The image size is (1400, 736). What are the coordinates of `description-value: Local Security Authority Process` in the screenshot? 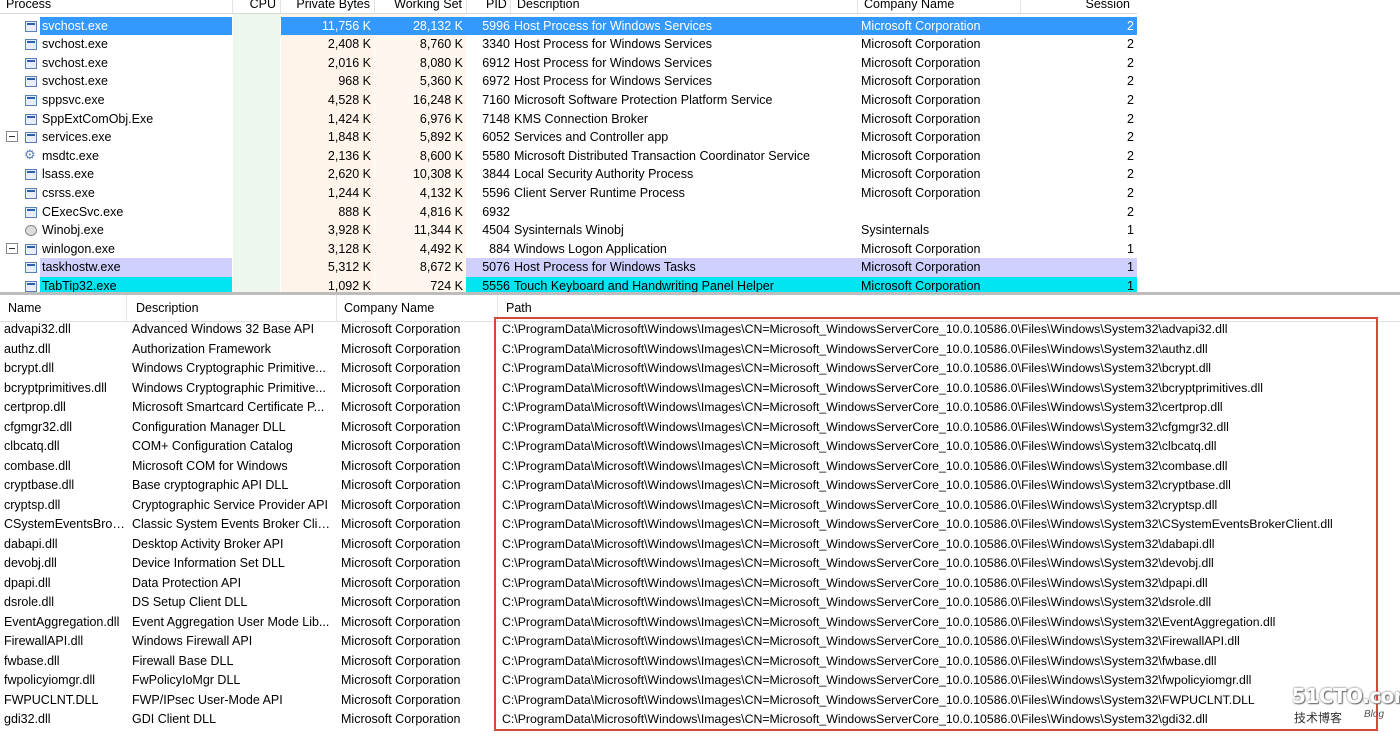 It's located at (604, 174).